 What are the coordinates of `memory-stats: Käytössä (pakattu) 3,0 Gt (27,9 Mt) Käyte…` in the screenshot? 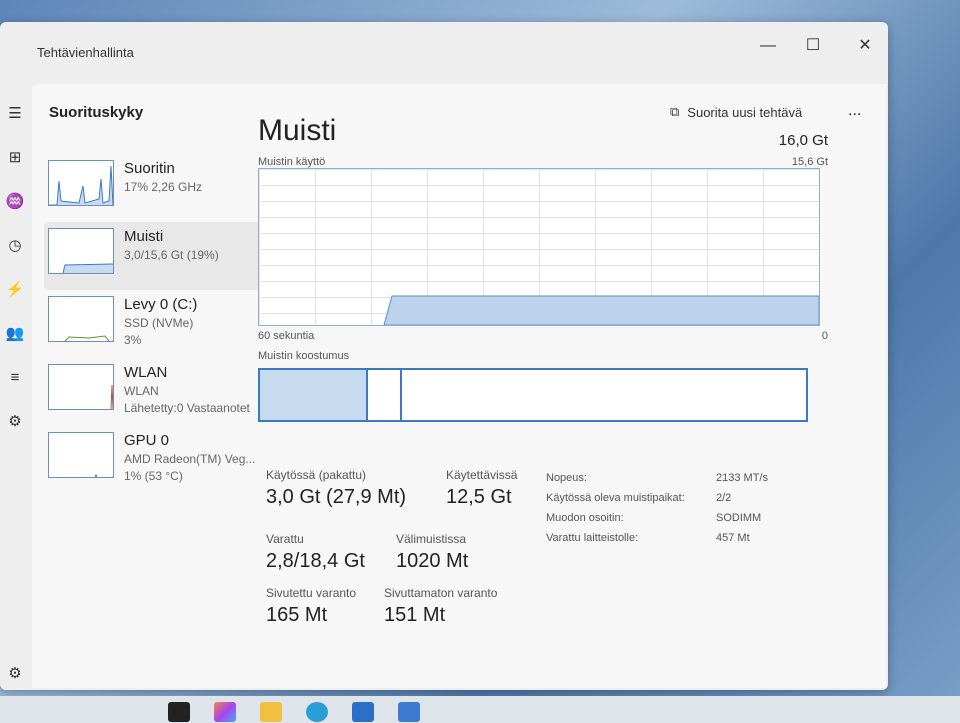 It's located at (546, 547).